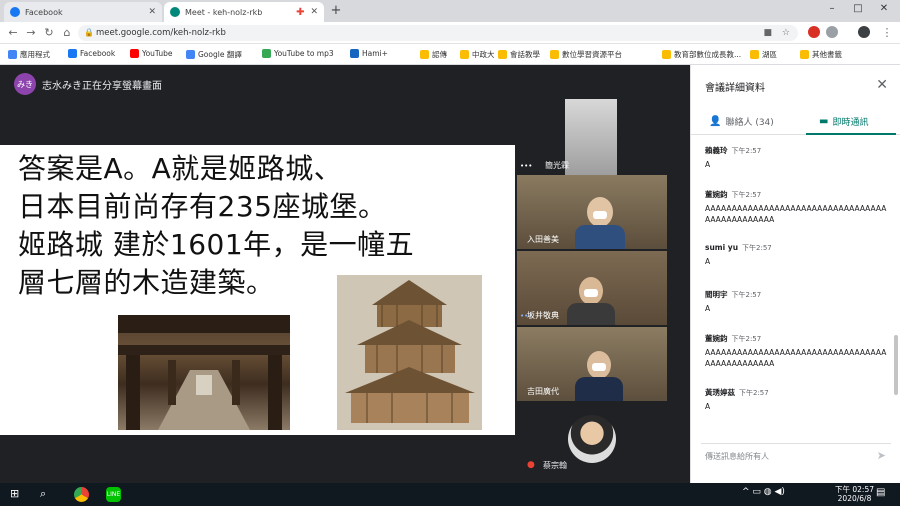  I want to click on presenter-banner: みき 志水みき正在分享螢幕畫面, so click(88, 84).